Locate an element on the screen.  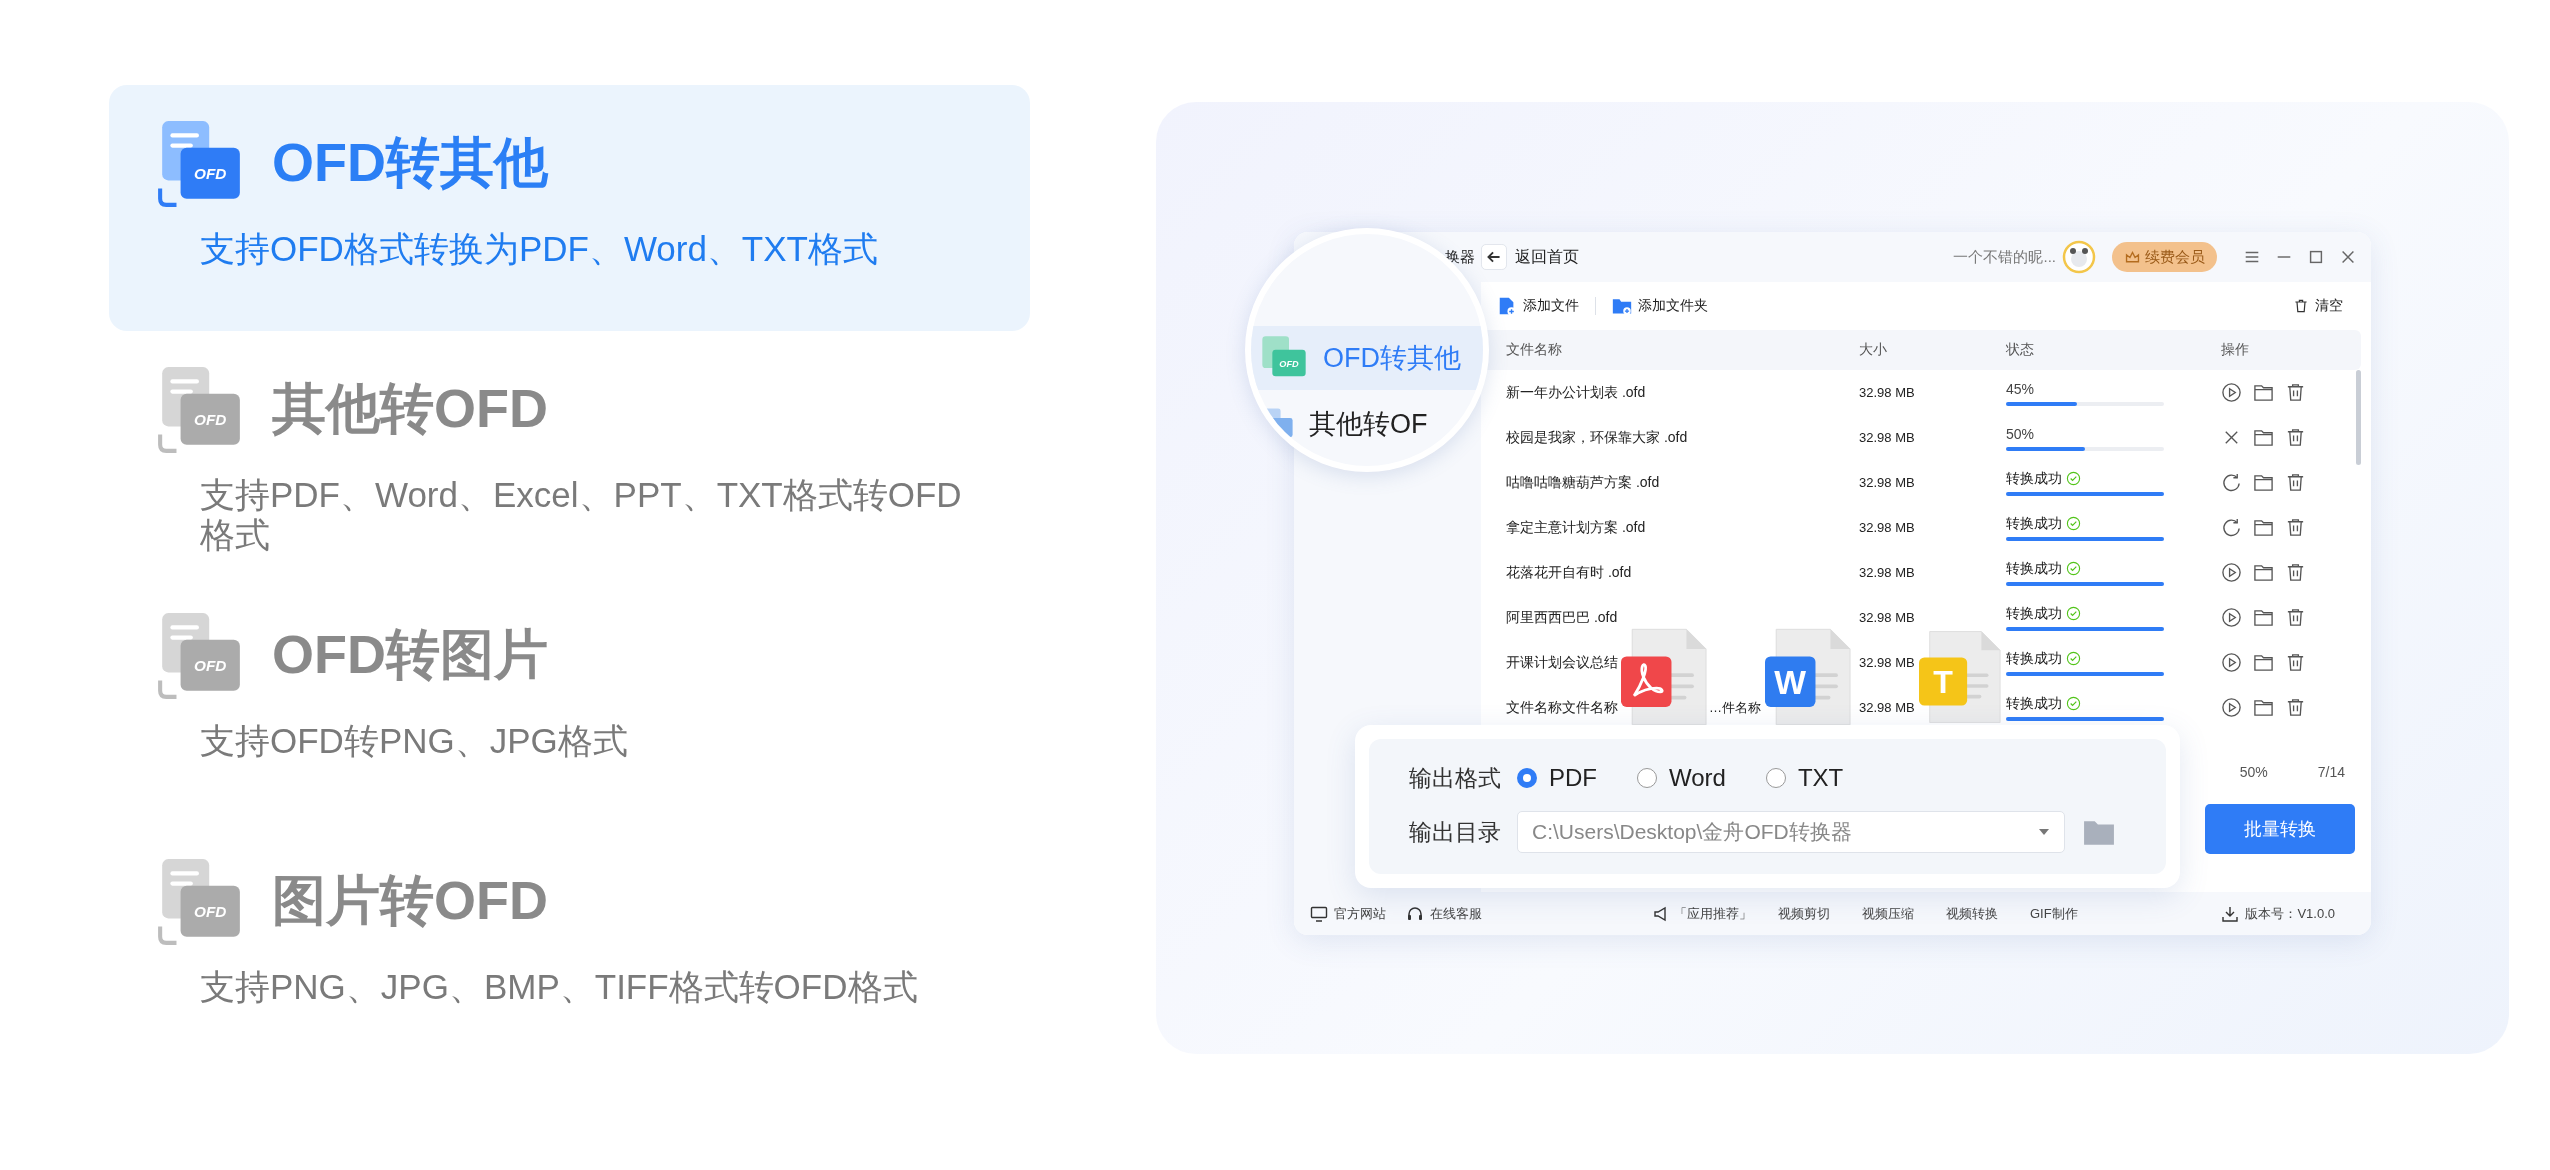
sidebar-label: OFD转其他 is located at coordinates (1392, 358).